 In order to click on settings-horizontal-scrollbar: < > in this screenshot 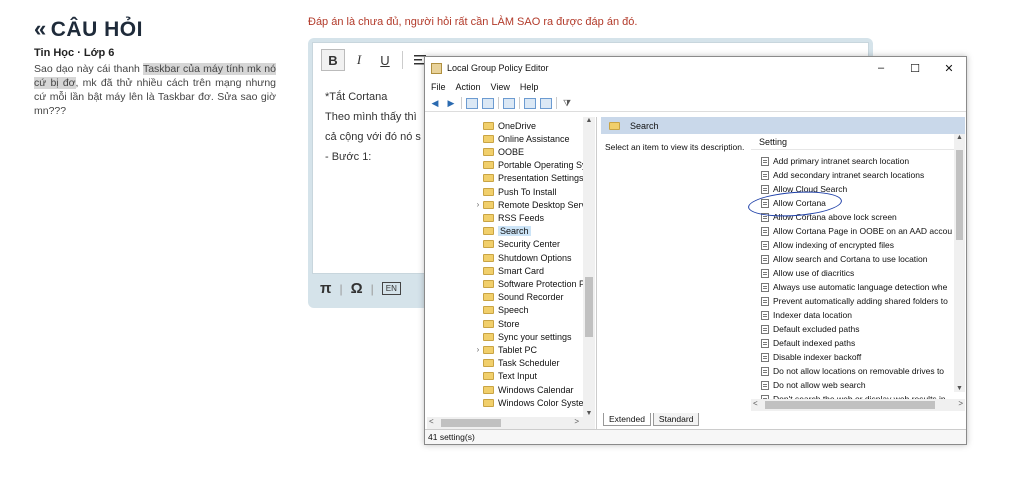, I will do `click(858, 405)`.